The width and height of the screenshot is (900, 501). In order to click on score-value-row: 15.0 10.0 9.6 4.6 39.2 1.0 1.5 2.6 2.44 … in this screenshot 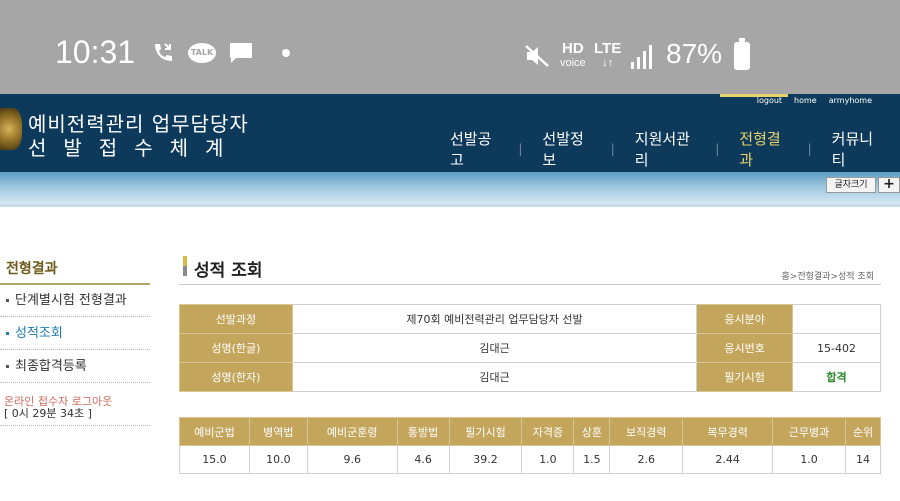, I will do `click(530, 459)`.